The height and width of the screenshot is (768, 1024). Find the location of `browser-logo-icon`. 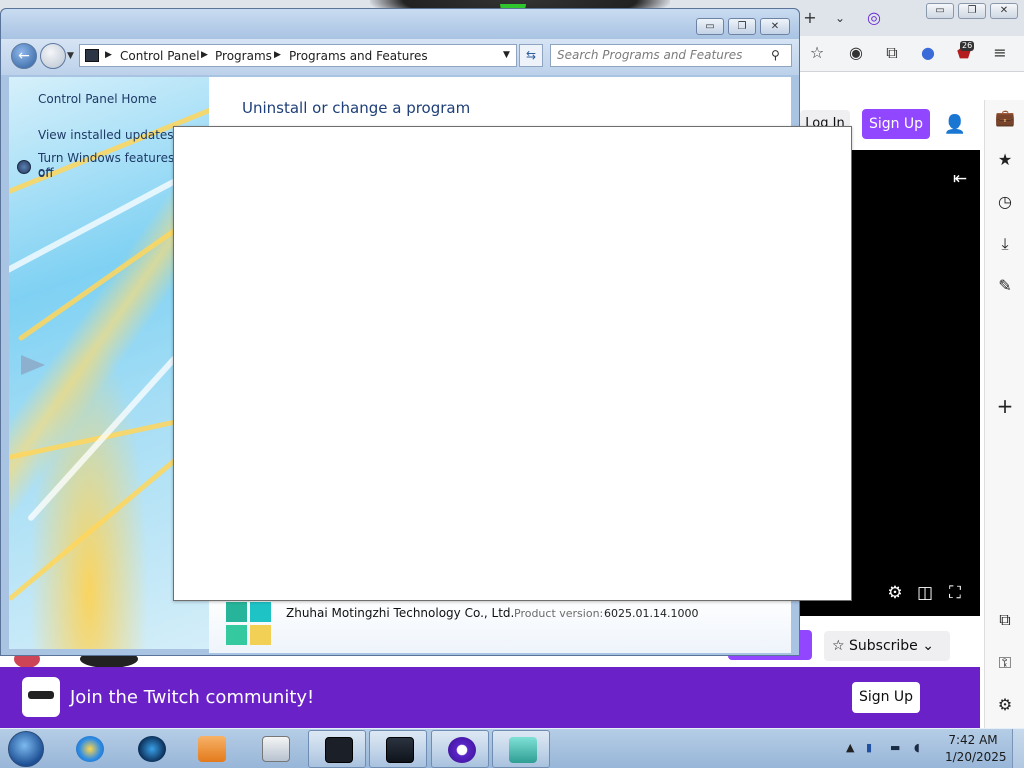

browser-logo-icon is located at coordinates (462, 750).